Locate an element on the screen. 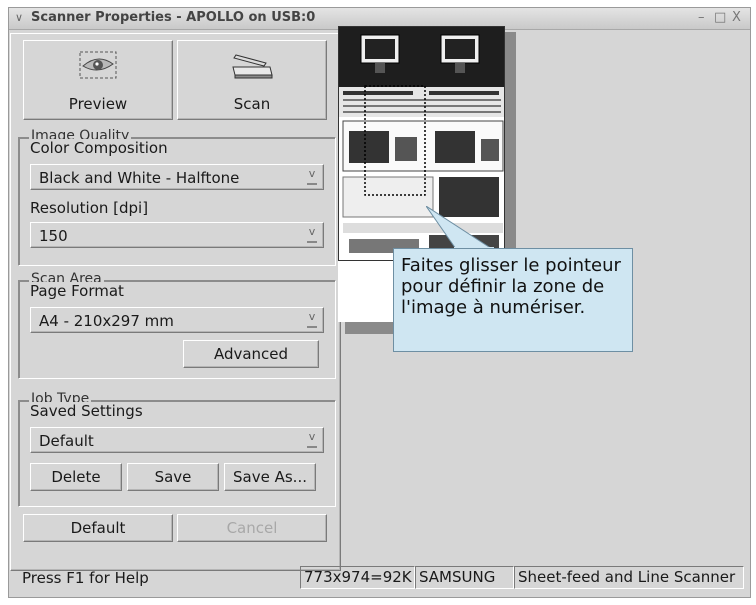  eye-scan-icon is located at coordinates (98, 65).